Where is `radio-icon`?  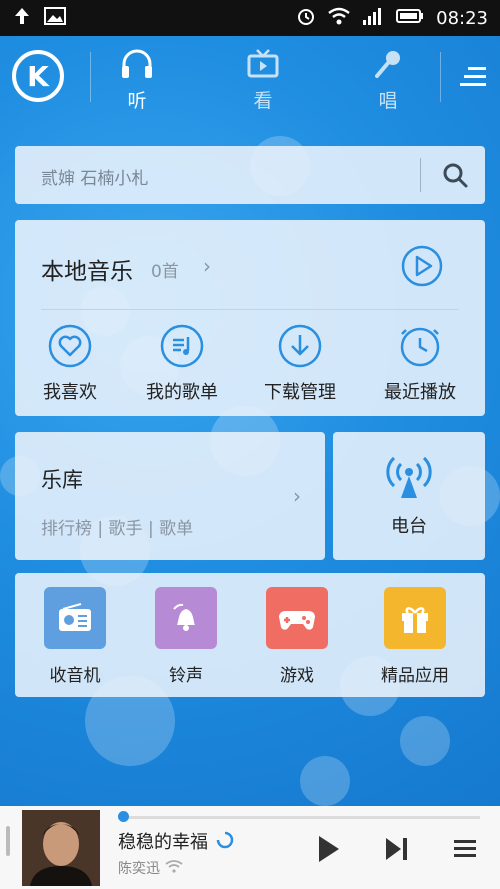 radio-icon is located at coordinates (75, 618).